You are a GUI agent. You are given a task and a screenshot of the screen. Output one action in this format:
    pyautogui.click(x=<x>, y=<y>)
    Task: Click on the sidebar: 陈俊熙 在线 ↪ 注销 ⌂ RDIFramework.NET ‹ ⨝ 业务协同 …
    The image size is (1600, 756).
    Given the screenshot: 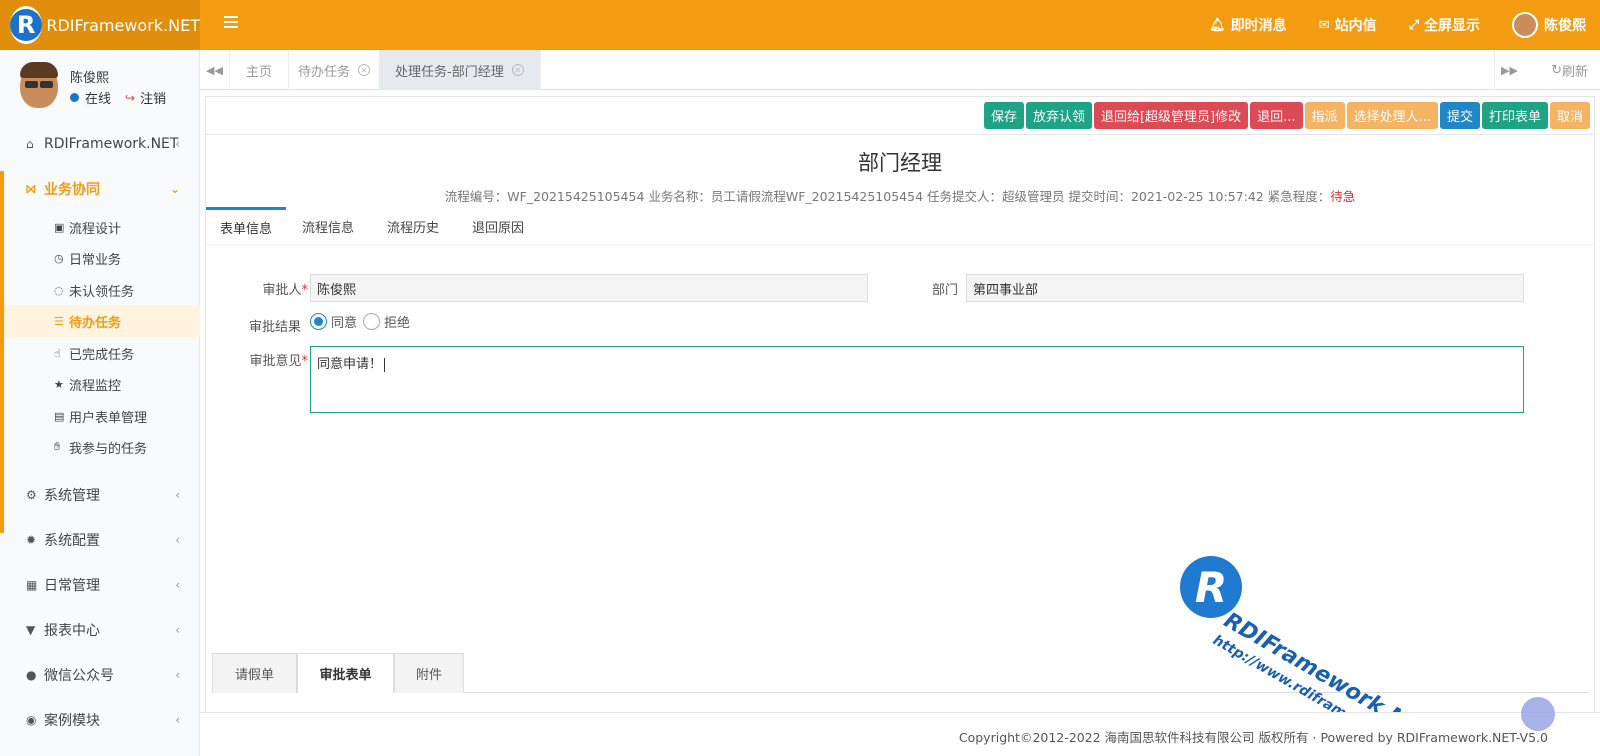 What is the action you would take?
    pyautogui.click(x=100, y=403)
    